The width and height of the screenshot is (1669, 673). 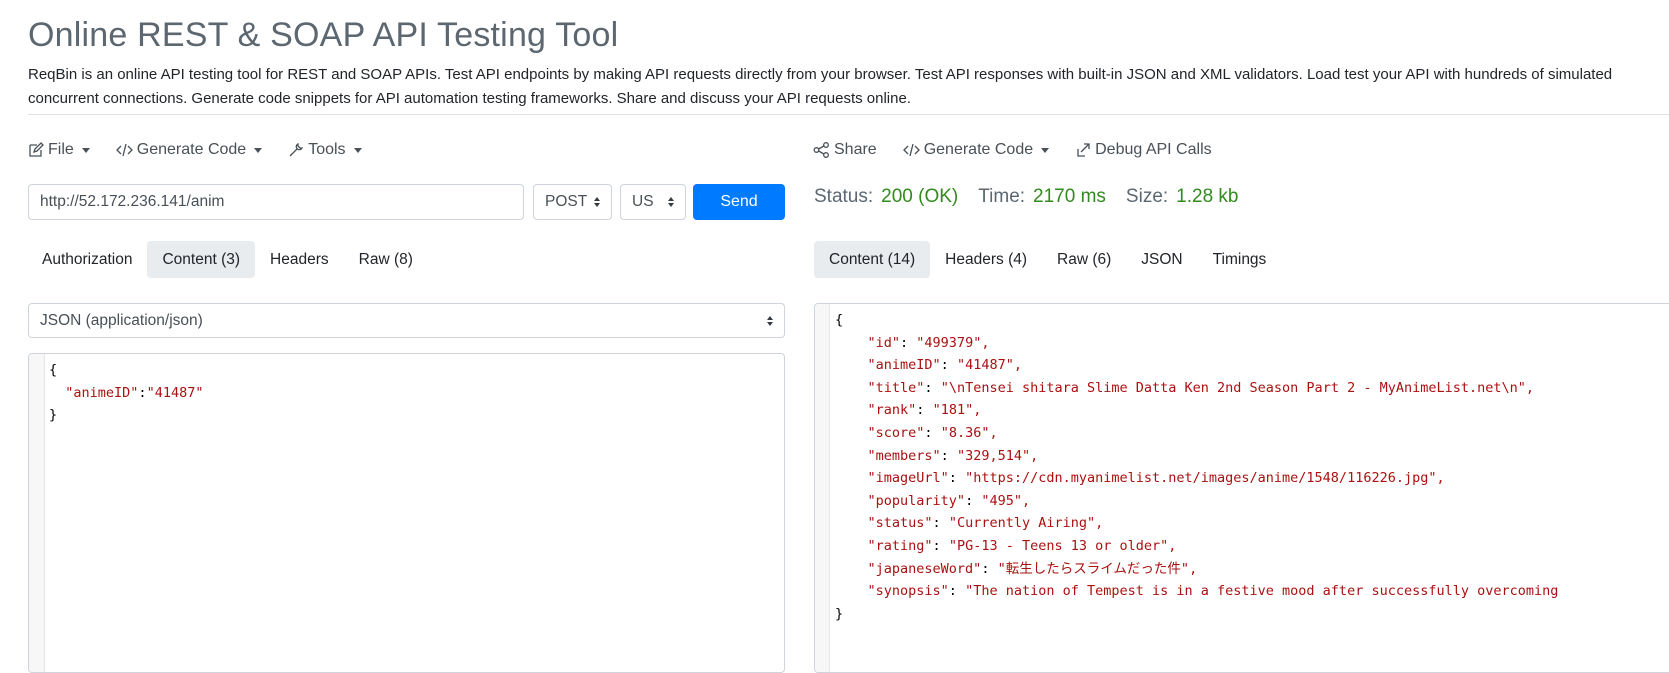 What do you see at coordinates (957, 410) in the screenshot?
I see `json-value-rank: "181",` at bounding box center [957, 410].